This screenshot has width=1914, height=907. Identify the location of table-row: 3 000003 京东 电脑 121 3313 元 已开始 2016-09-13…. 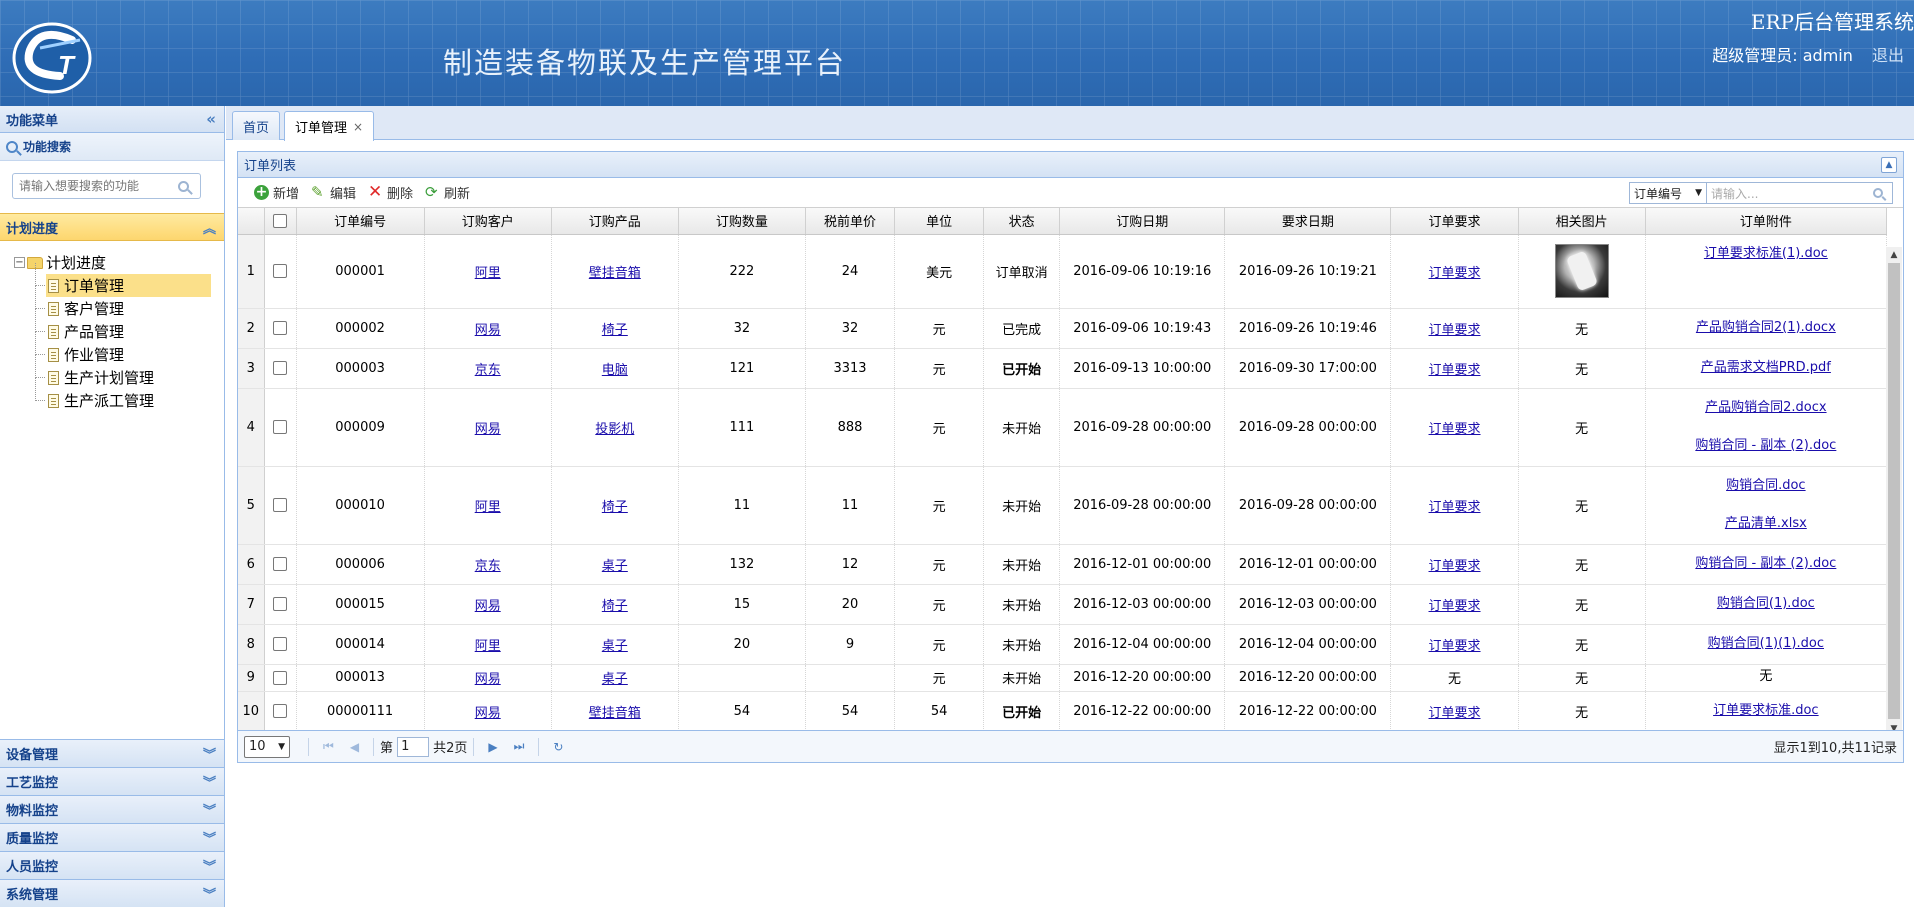
(1063, 368).